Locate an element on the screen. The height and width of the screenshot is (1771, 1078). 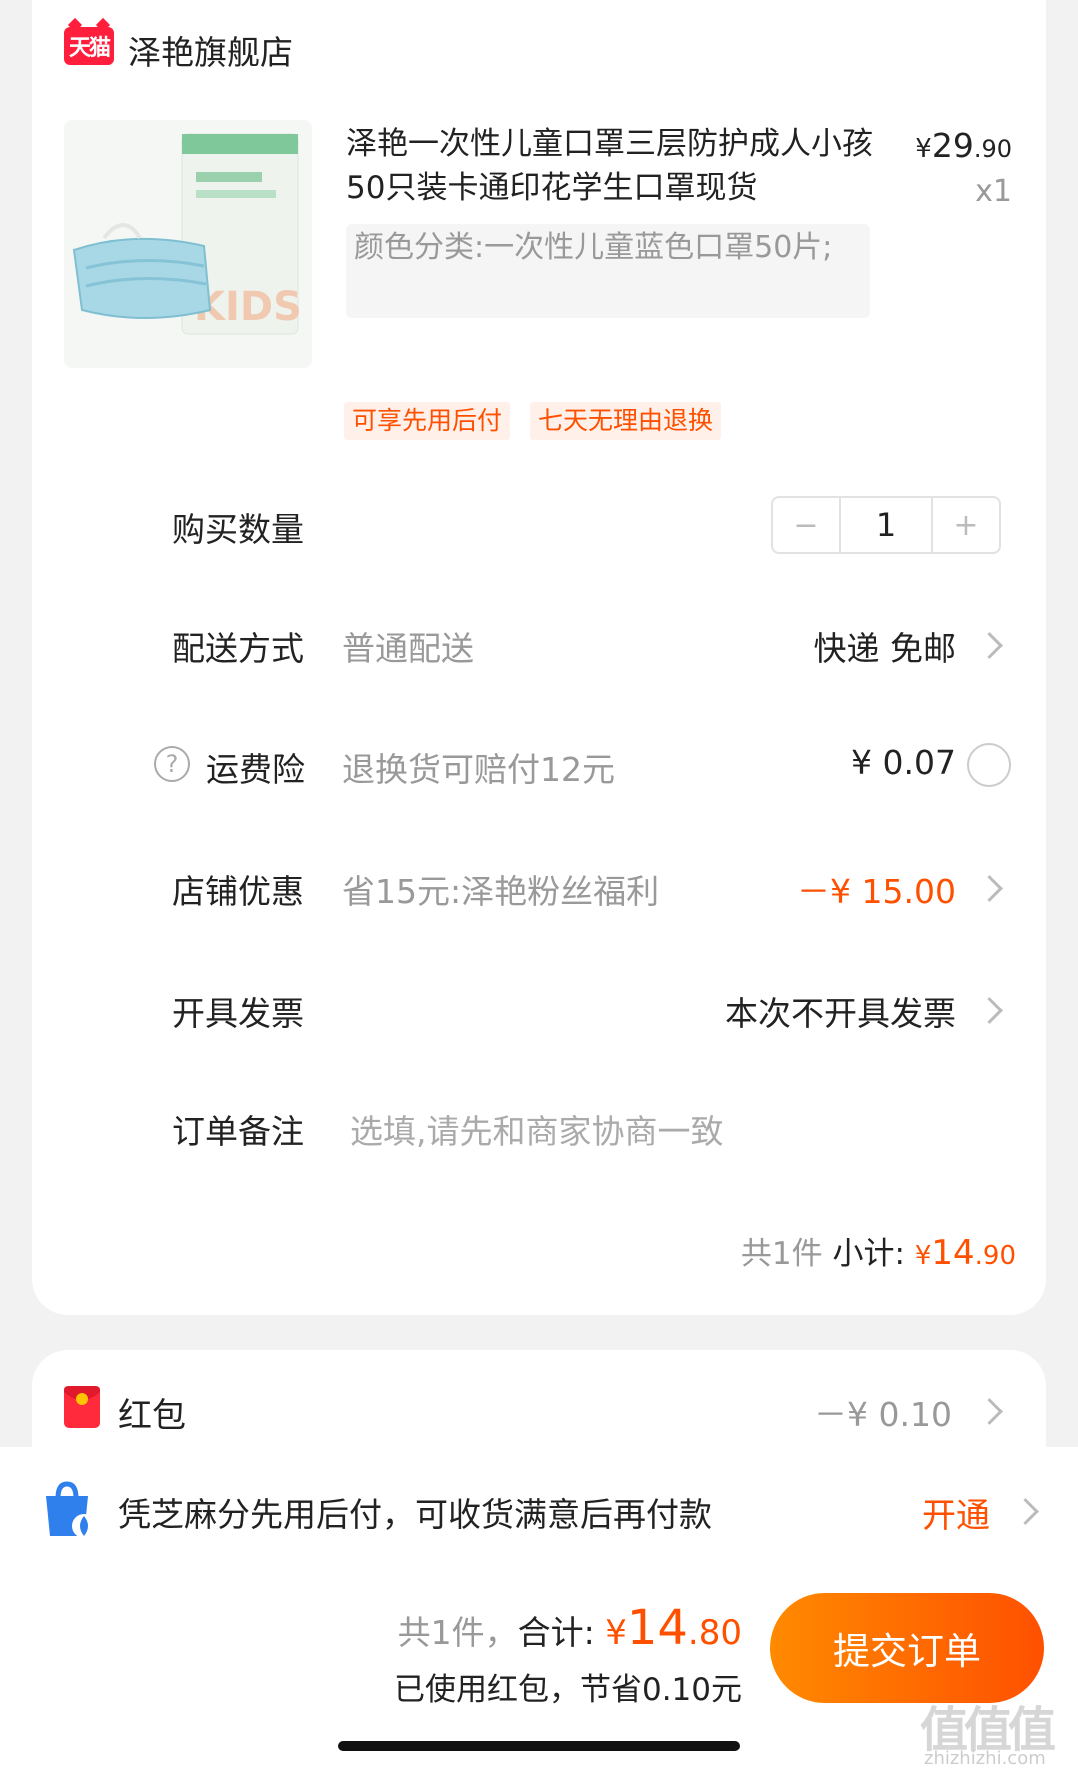
help-icon: ? is located at coordinates (172, 764).